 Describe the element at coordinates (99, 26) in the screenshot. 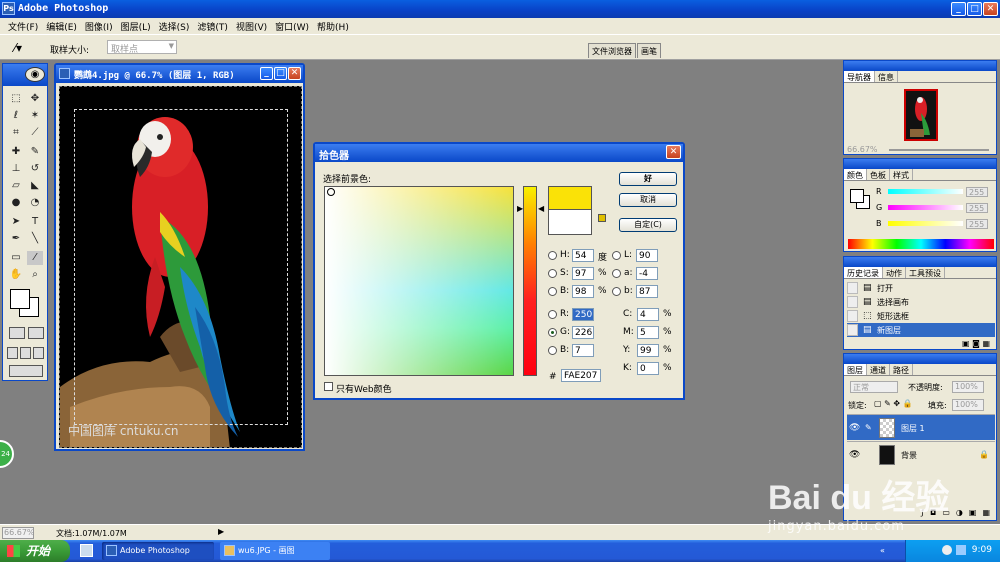

I see `menu-image: 图像(I)` at that location.